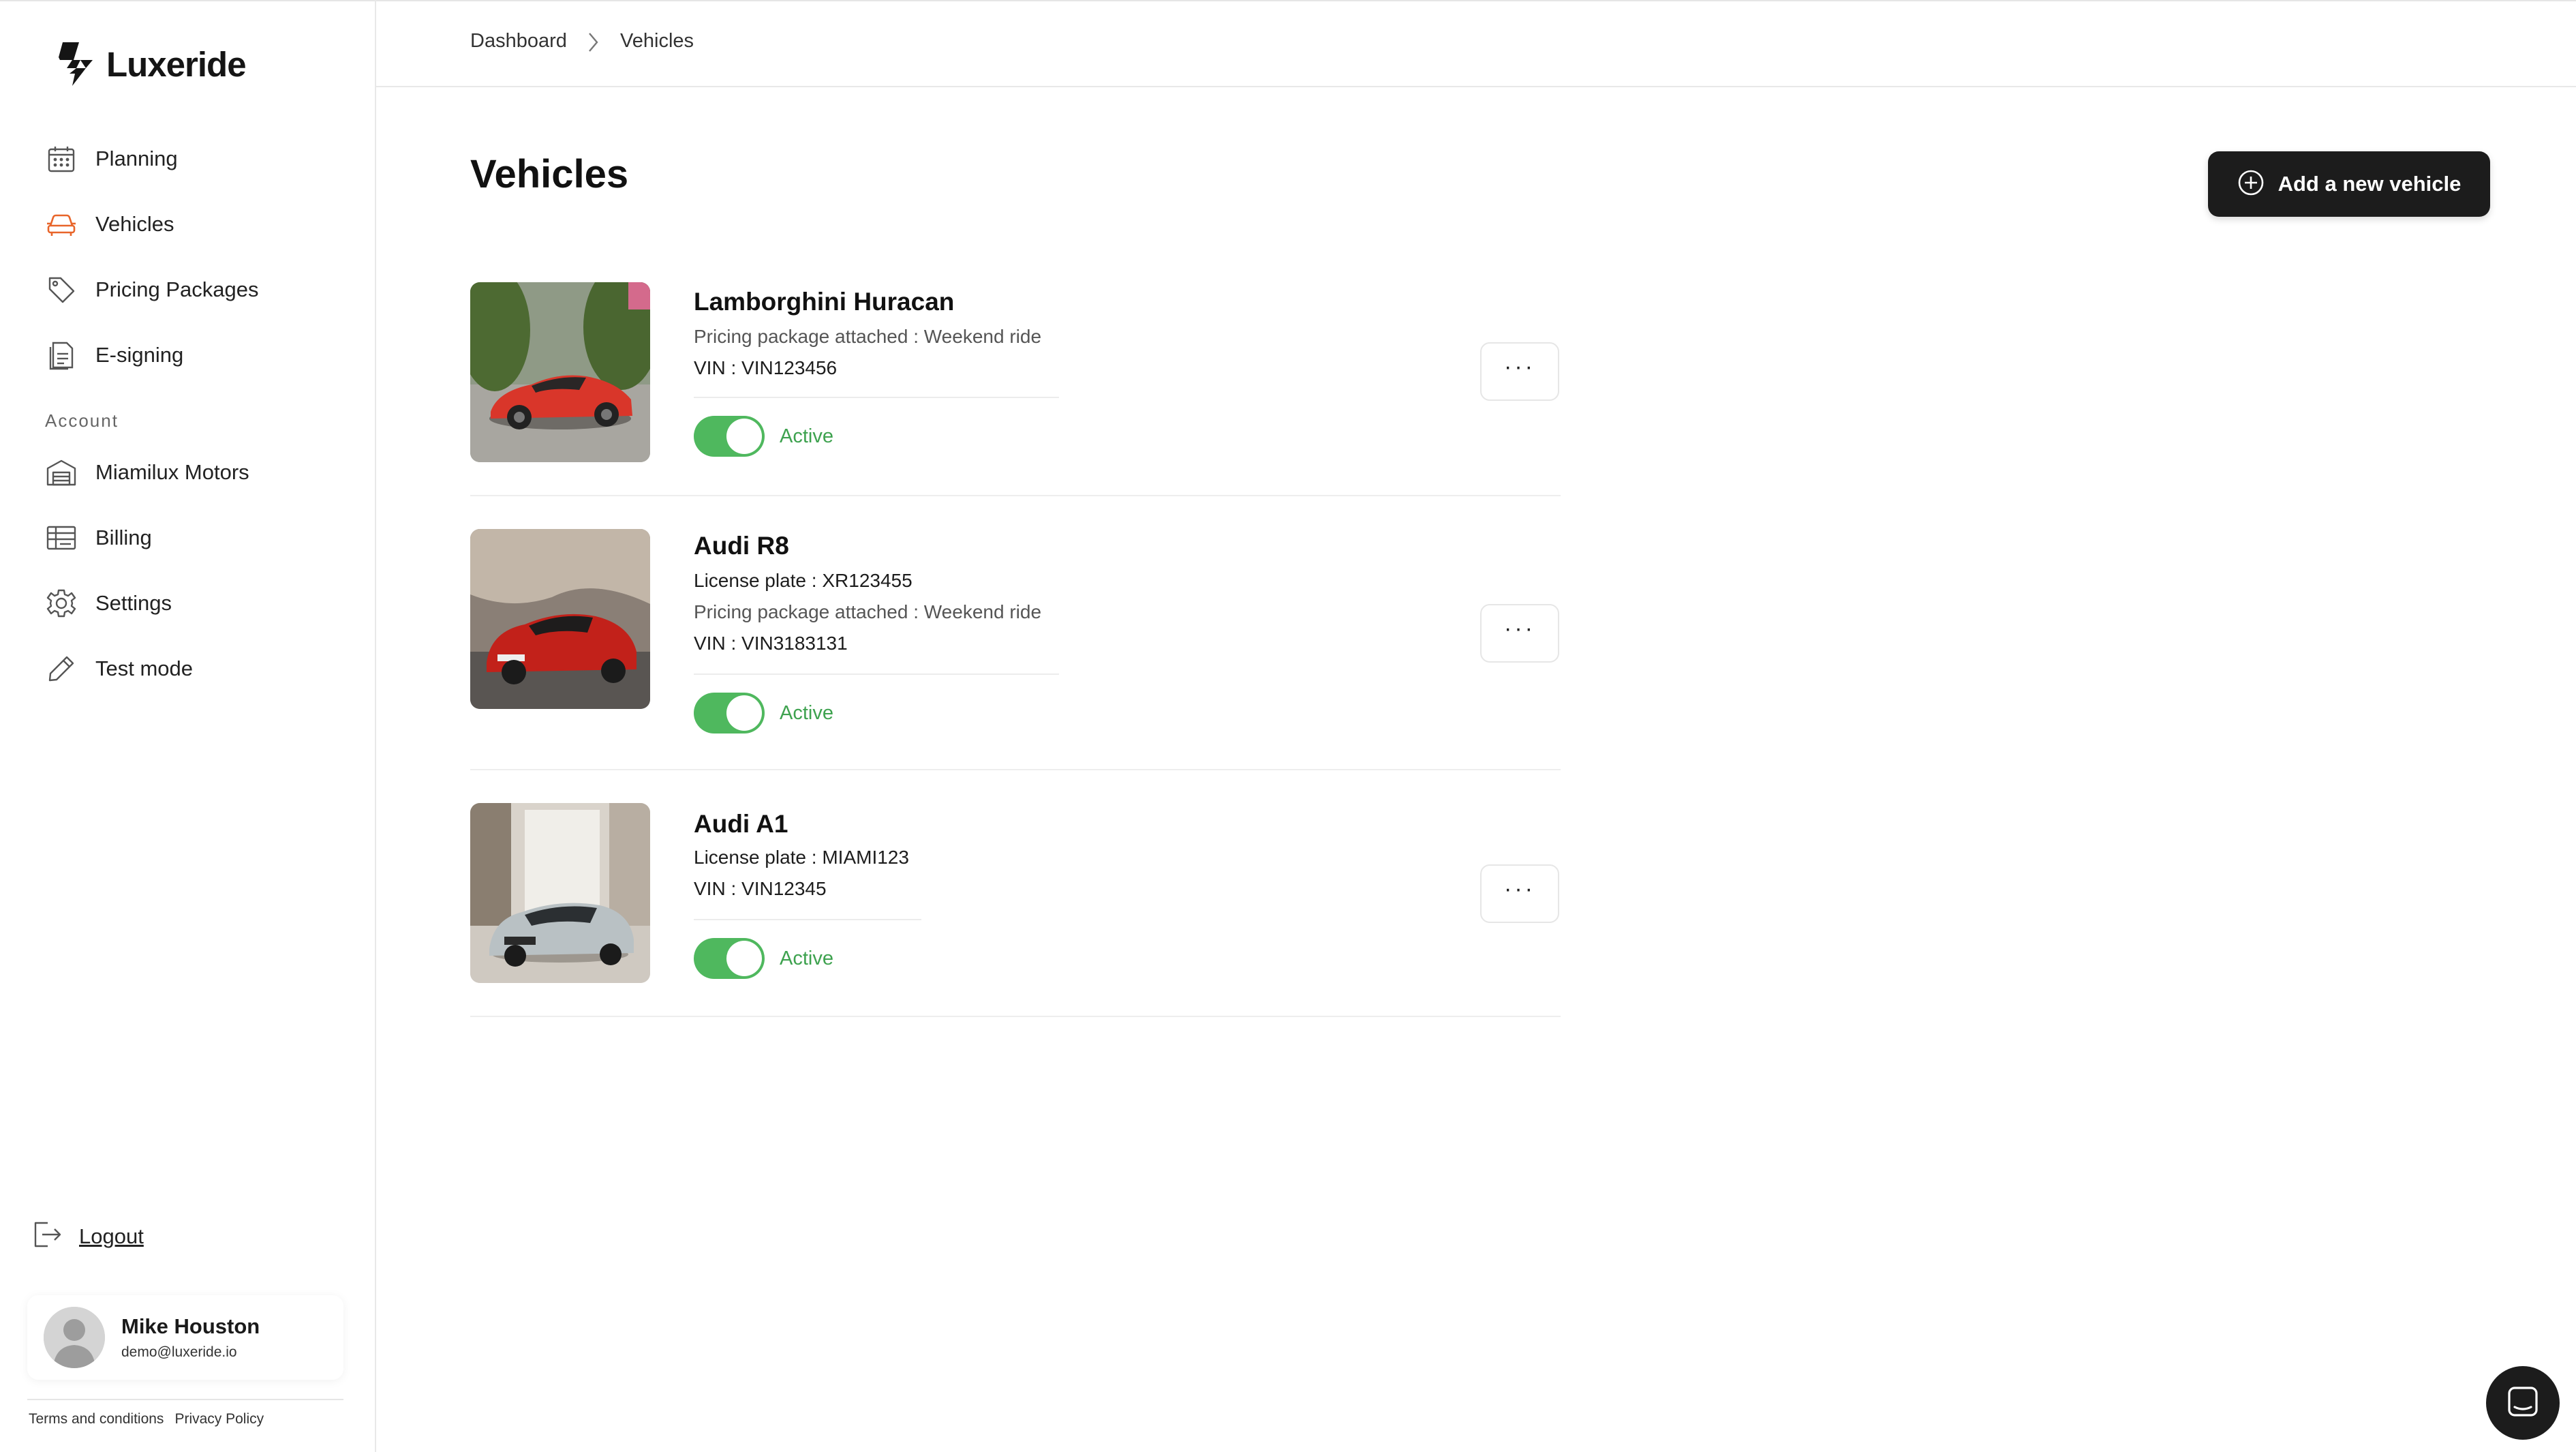 This screenshot has height=1452, width=2576. I want to click on vehicle-vin: VIN : VIN3183131, so click(771, 643).